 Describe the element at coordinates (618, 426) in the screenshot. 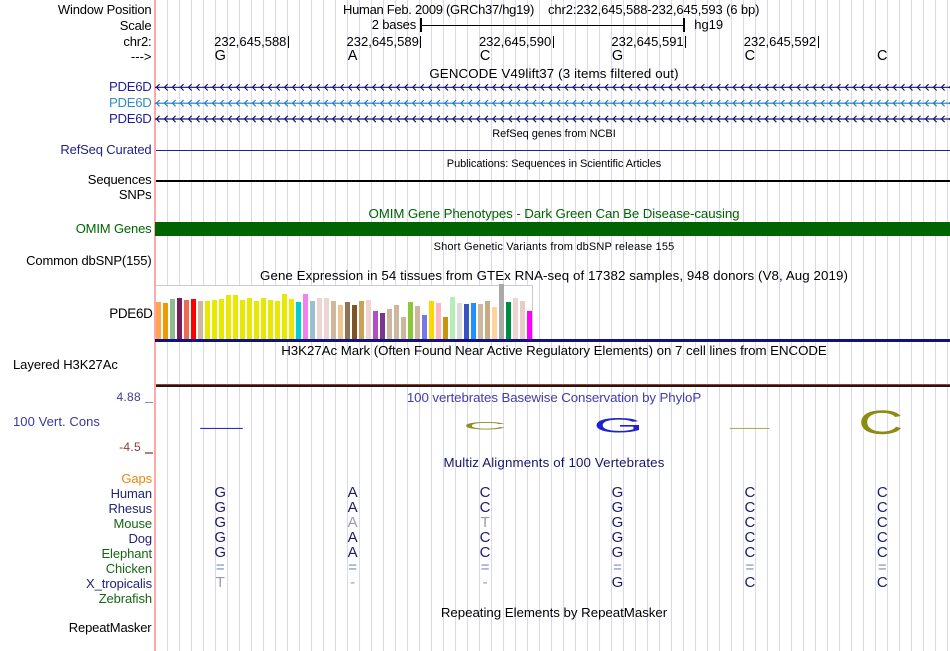

I see `svg-text: G` at that location.